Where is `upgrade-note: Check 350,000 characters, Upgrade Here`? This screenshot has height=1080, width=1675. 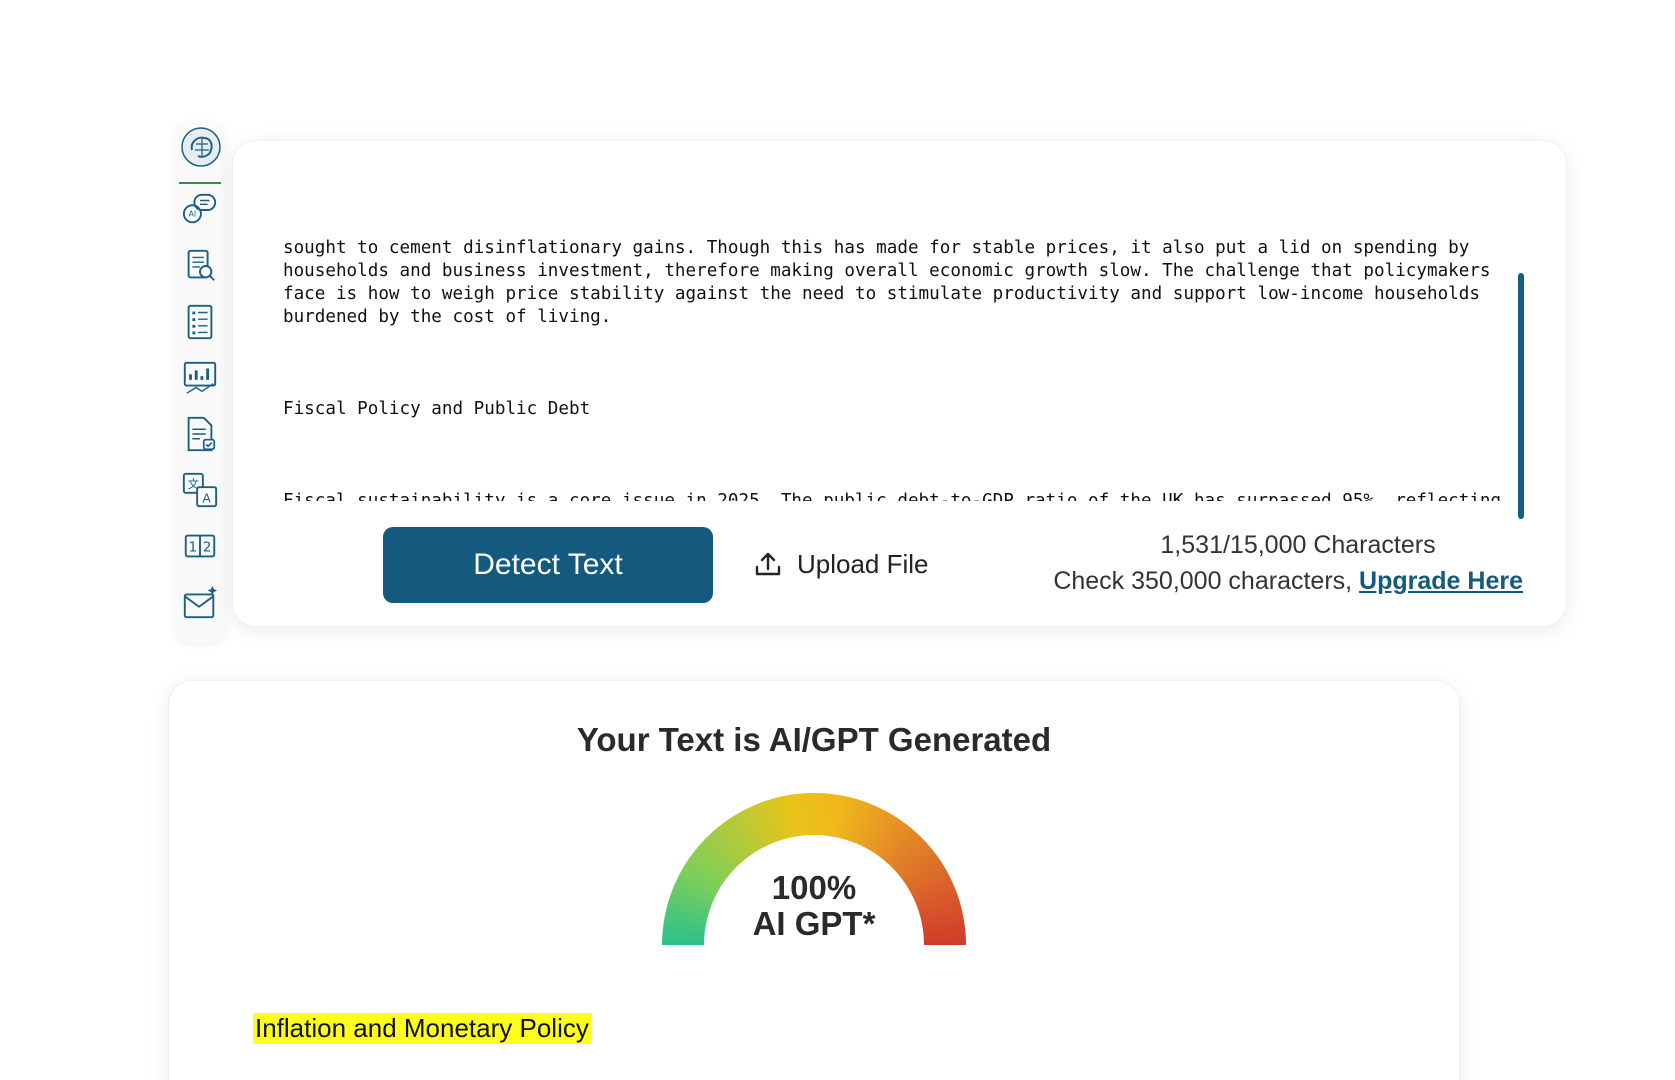 upgrade-note: Check 350,000 characters, Upgrade Here is located at coordinates (1268, 581).